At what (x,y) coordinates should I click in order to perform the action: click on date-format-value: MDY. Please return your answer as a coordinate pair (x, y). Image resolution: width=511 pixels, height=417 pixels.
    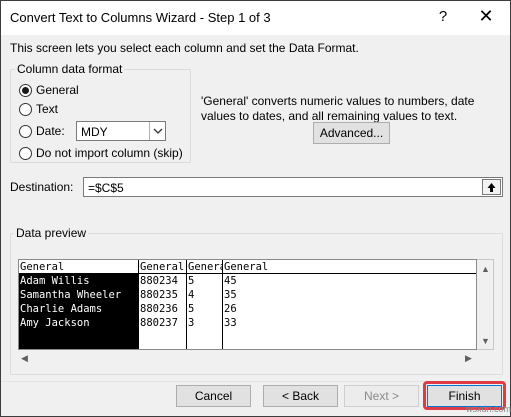
    Looking at the image, I should click on (94, 132).